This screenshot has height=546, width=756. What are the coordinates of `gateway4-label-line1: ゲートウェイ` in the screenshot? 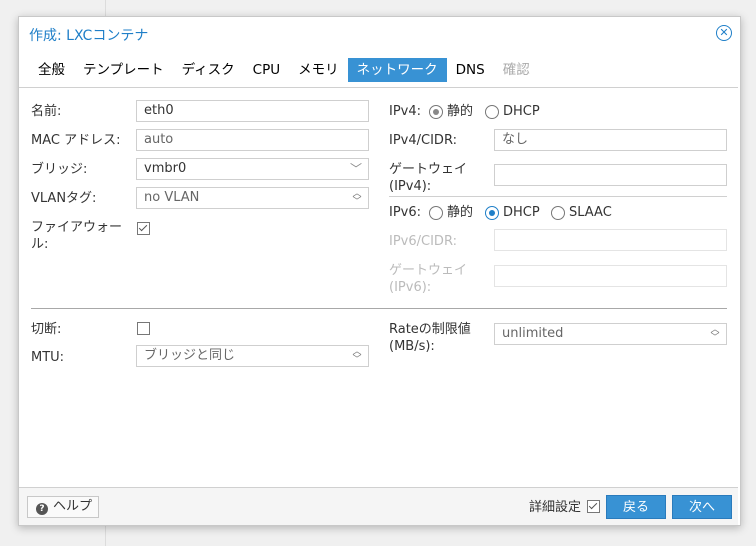 It's located at (428, 169).